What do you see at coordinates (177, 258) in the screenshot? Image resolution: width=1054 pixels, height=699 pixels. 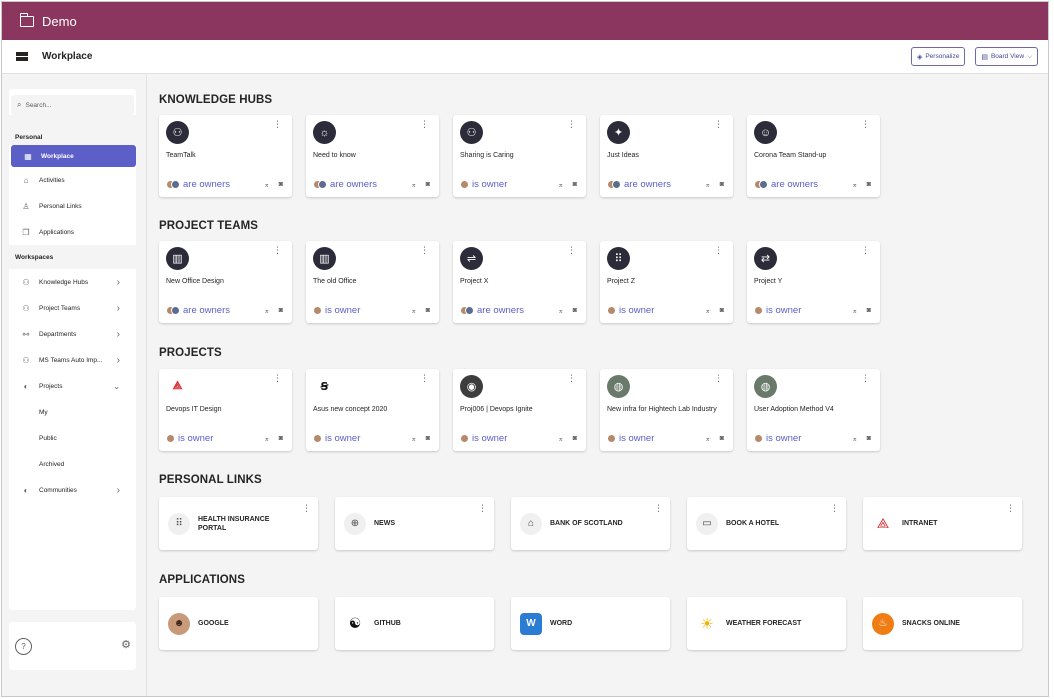 I see `building-icon: ▥` at bounding box center [177, 258].